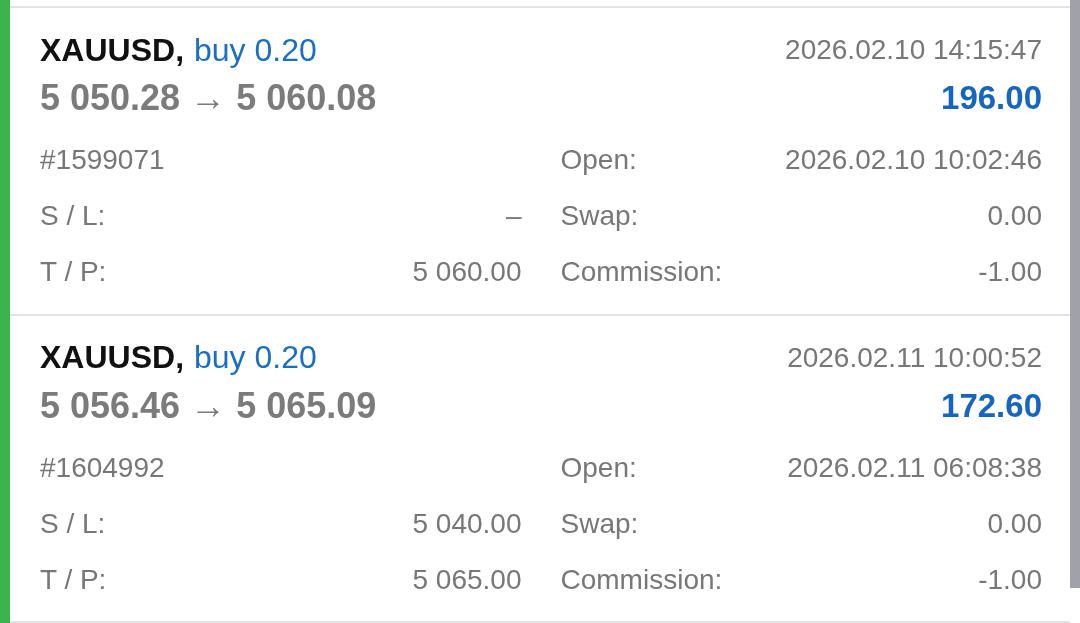  I want to click on field-value: 2026.02.10 10:02:46, so click(913, 160).